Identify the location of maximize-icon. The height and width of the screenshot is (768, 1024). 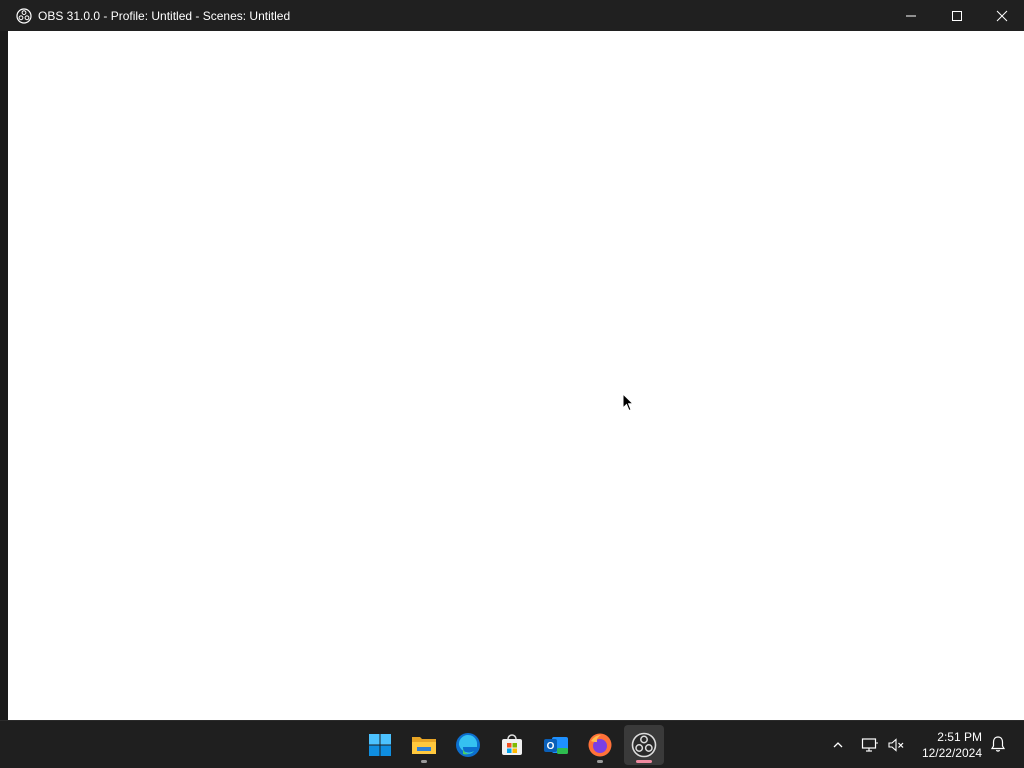
(957, 15).